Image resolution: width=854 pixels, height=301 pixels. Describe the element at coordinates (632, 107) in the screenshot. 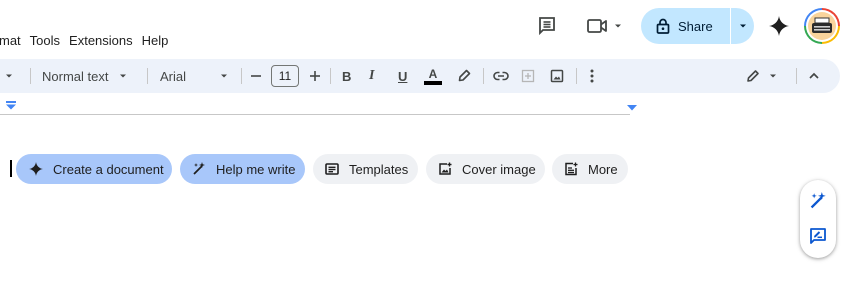

I see `ruler-right-indent-marker` at that location.